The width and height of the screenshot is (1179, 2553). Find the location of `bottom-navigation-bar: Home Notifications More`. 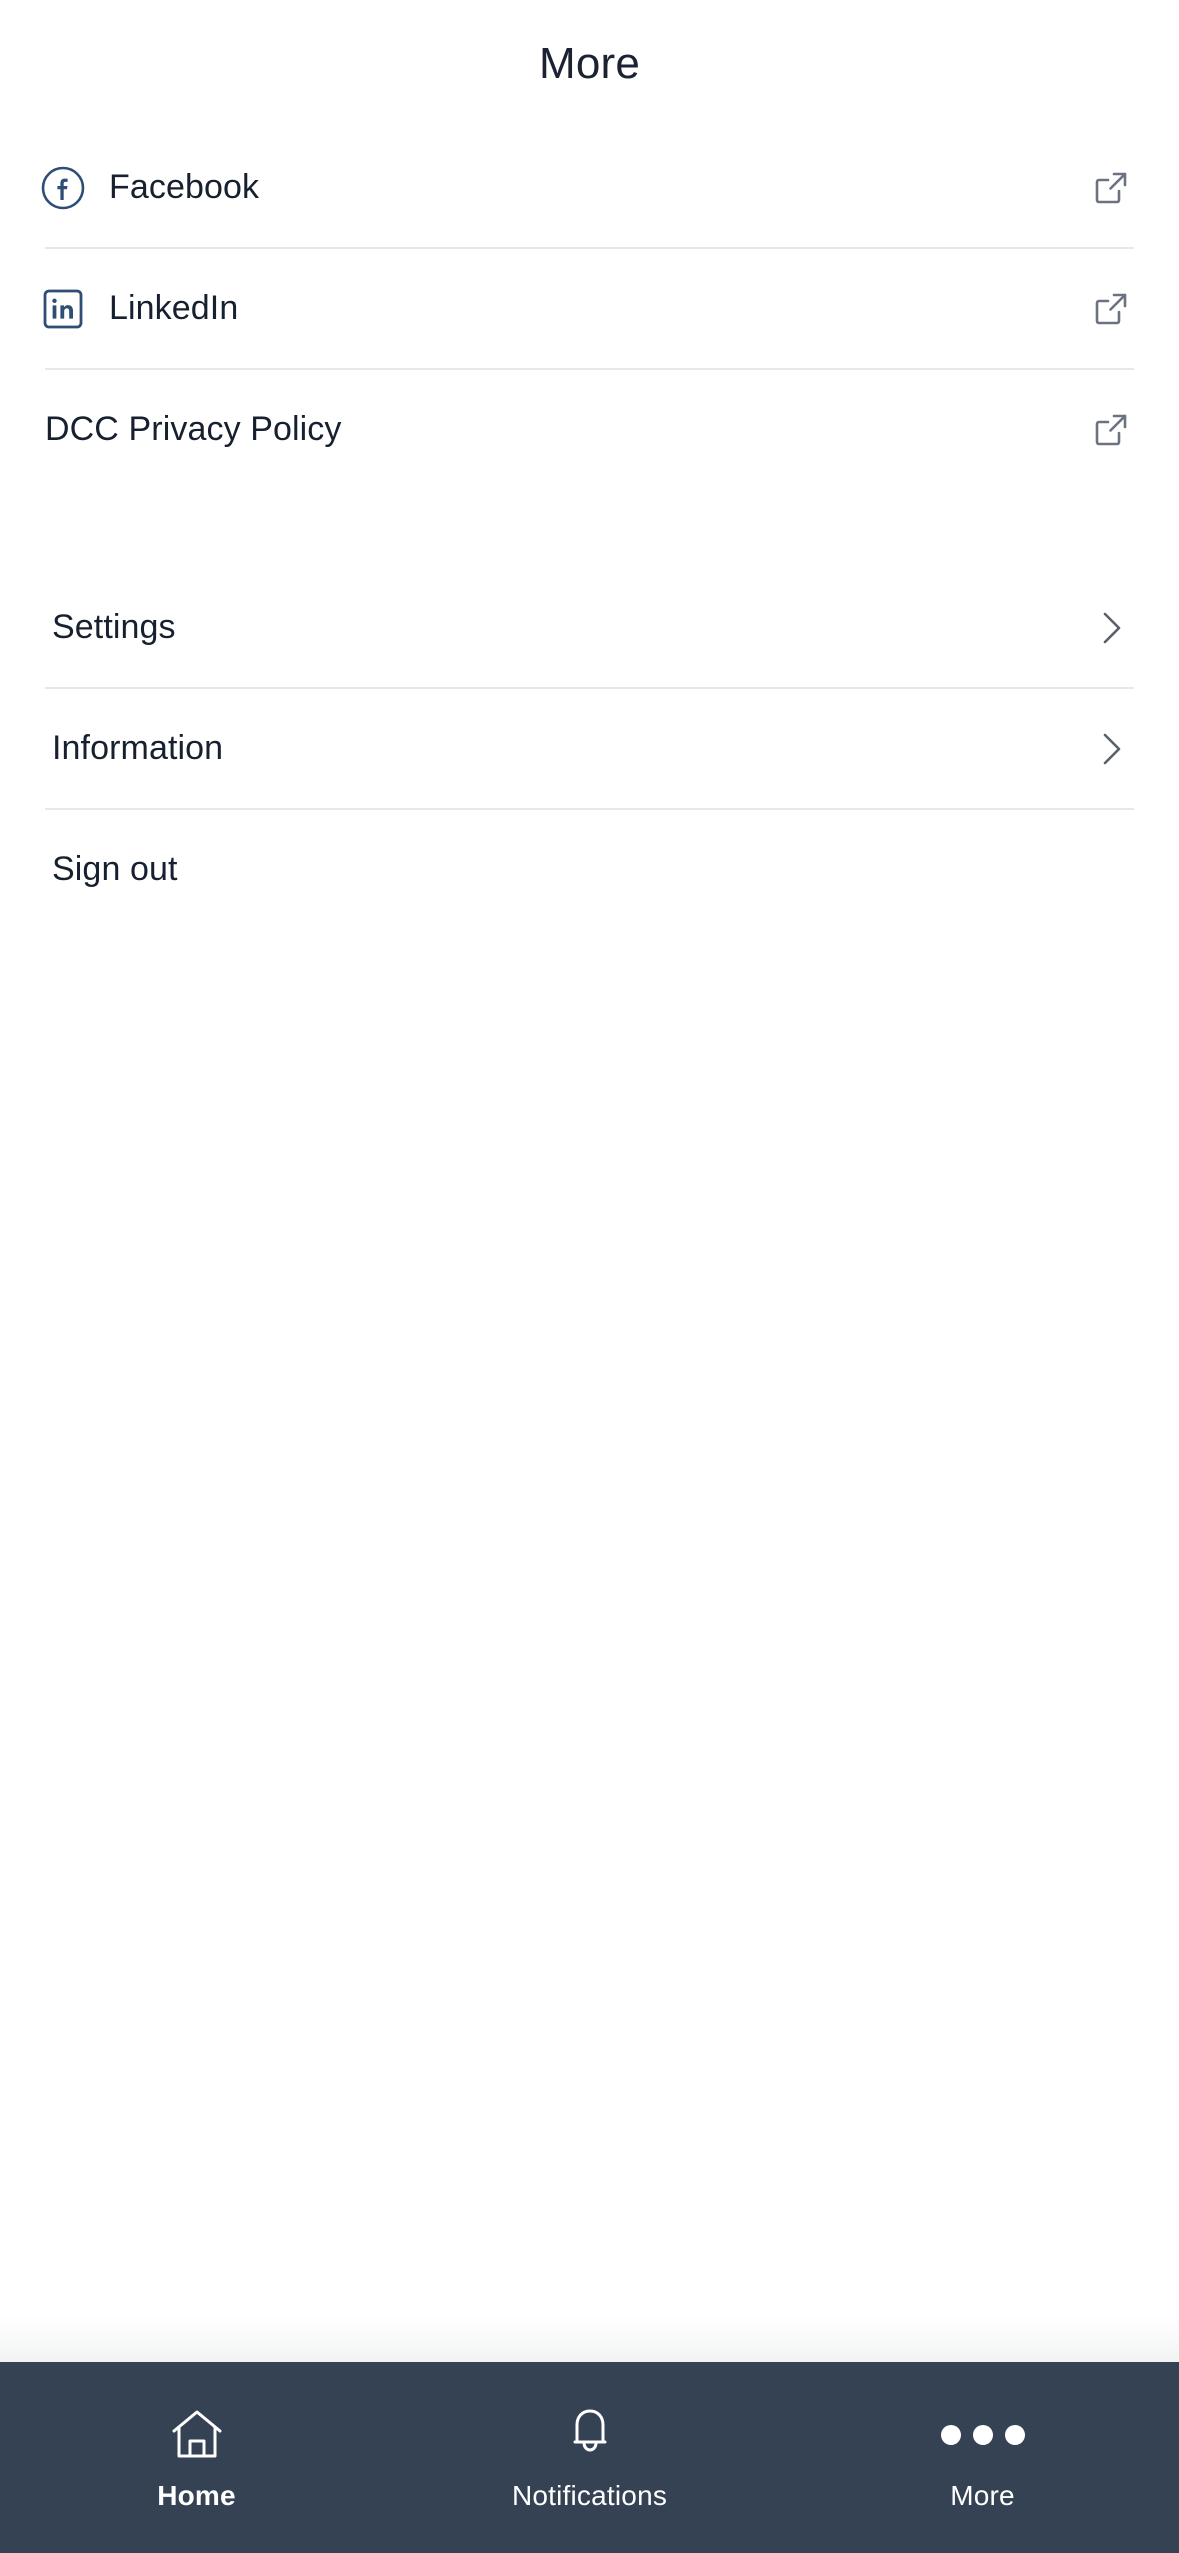

bottom-navigation-bar: Home Notifications More is located at coordinates (589, 2457).